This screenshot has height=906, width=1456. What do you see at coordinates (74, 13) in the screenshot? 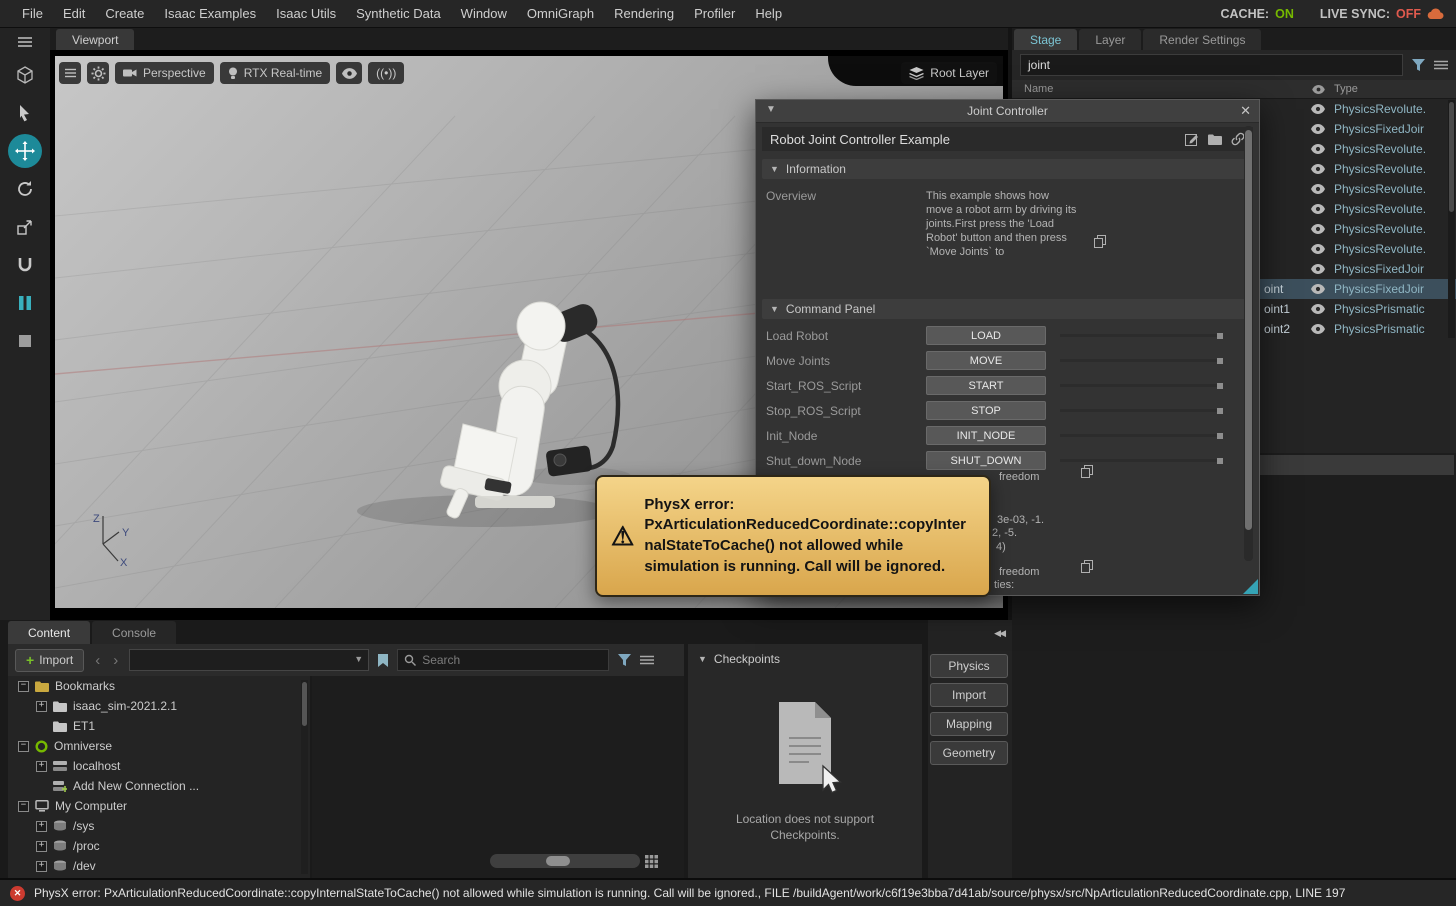
I see `menu-item-edit: Edit` at bounding box center [74, 13].